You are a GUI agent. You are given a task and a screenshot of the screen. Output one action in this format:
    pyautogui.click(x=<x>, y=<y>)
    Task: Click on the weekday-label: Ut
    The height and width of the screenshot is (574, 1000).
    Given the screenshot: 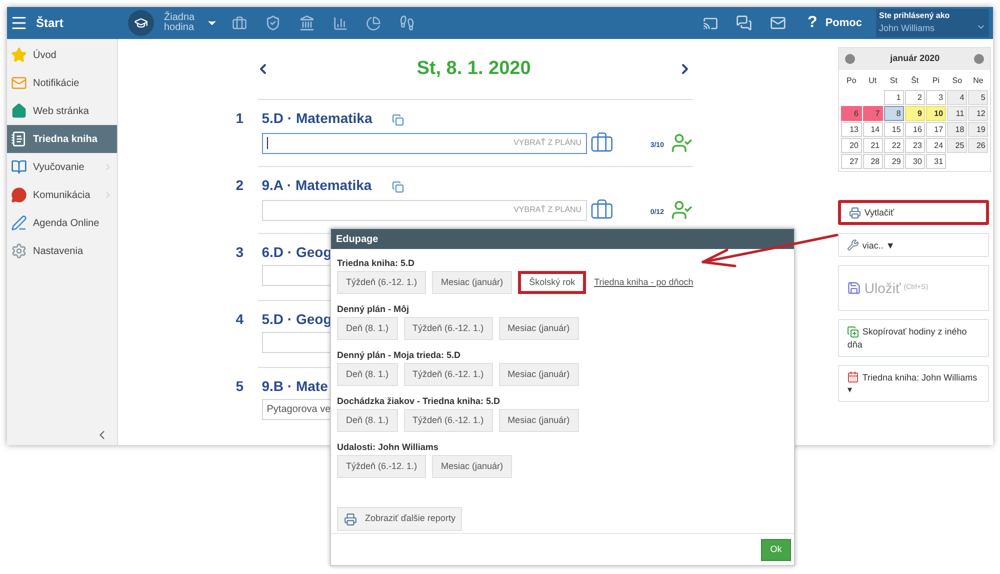 What is the action you would take?
    pyautogui.click(x=873, y=81)
    